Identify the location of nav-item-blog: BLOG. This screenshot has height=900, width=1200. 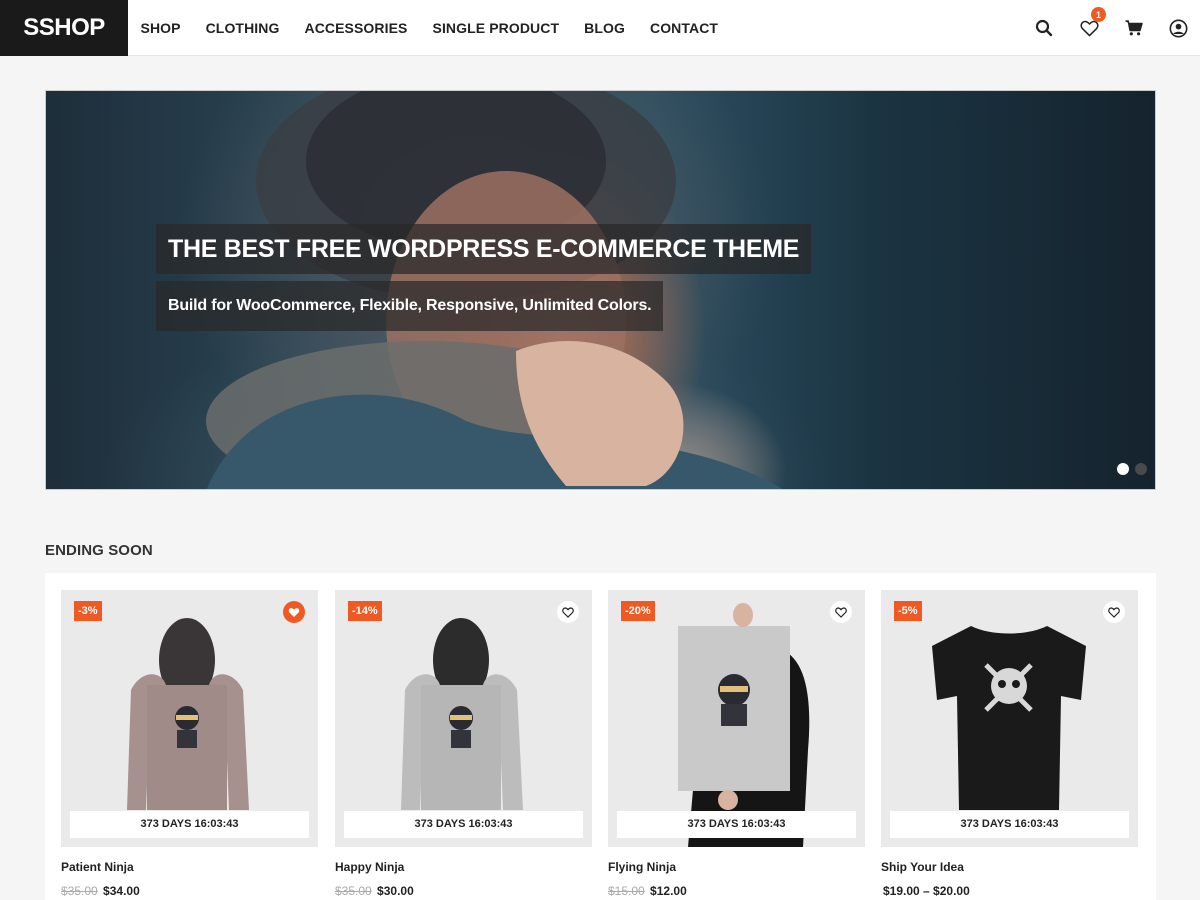
(605, 28).